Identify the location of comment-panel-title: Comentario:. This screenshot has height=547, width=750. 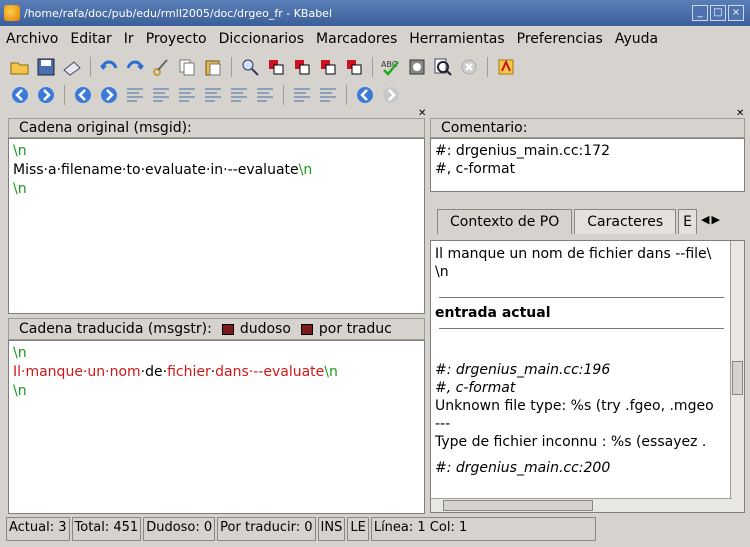
(484, 128).